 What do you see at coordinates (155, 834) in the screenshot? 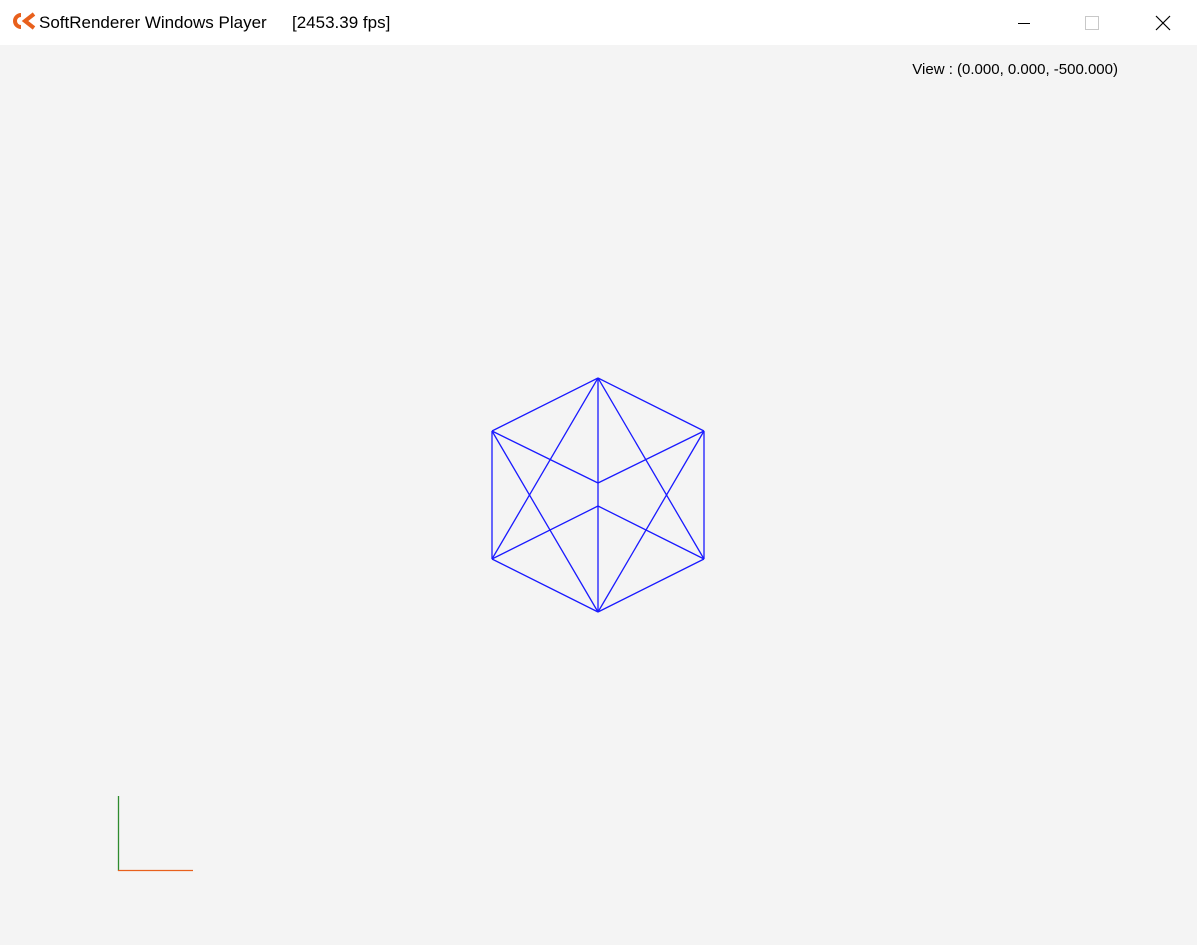
I see `axes-gizmo` at bounding box center [155, 834].